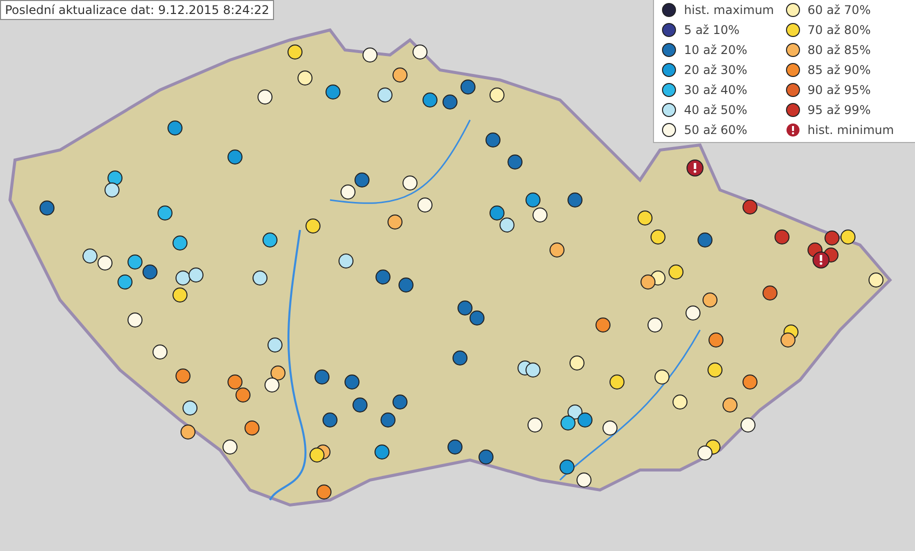  Describe the element at coordinates (716, 110) in the screenshot. I see `legend-label: 40 až 50%` at that location.